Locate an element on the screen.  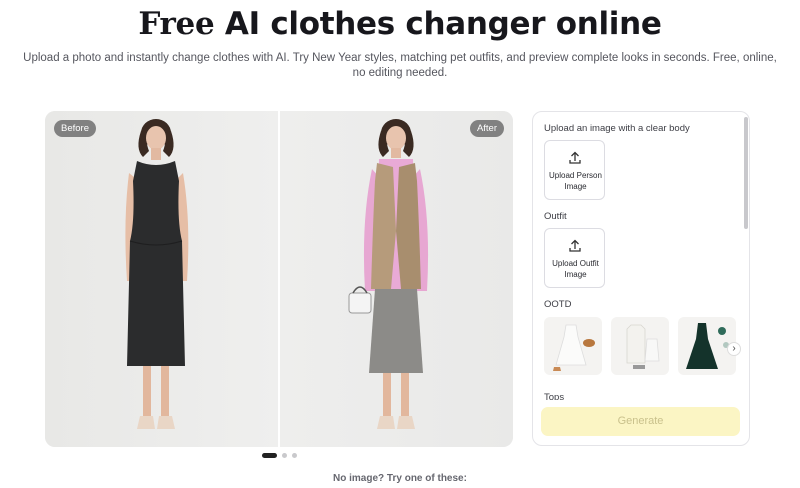
white-coat-thumbnail is located at coordinates (643, 346).